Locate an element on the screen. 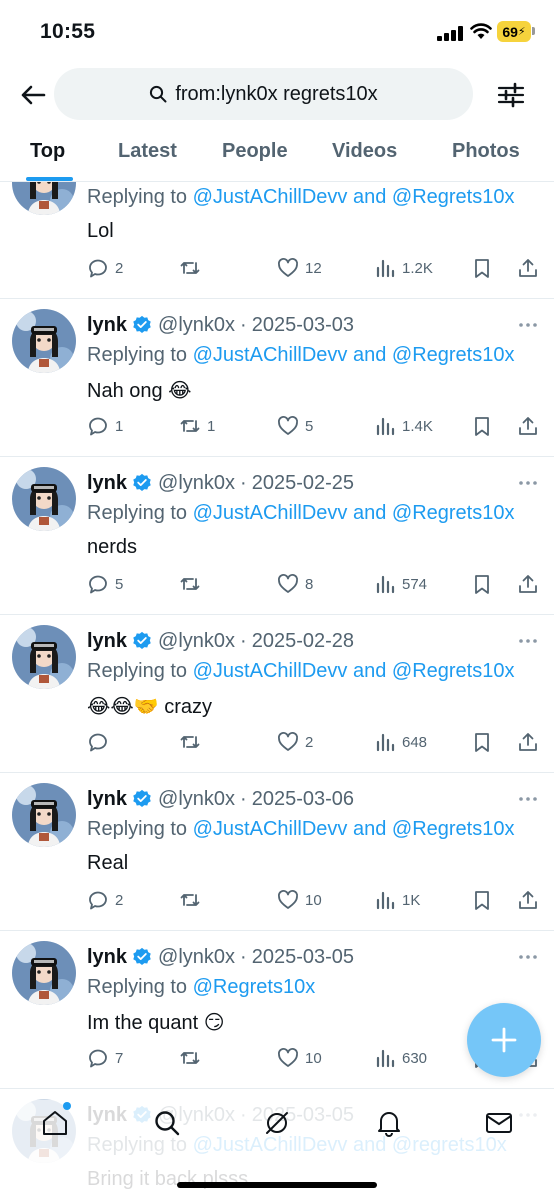 Image resolution: width=554 pixels, height=1200 pixels. retweet-button: 1 is located at coordinates (197, 426).